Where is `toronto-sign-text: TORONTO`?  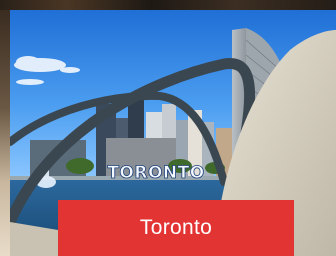 toronto-sign-text: TORONTO is located at coordinates (155, 173).